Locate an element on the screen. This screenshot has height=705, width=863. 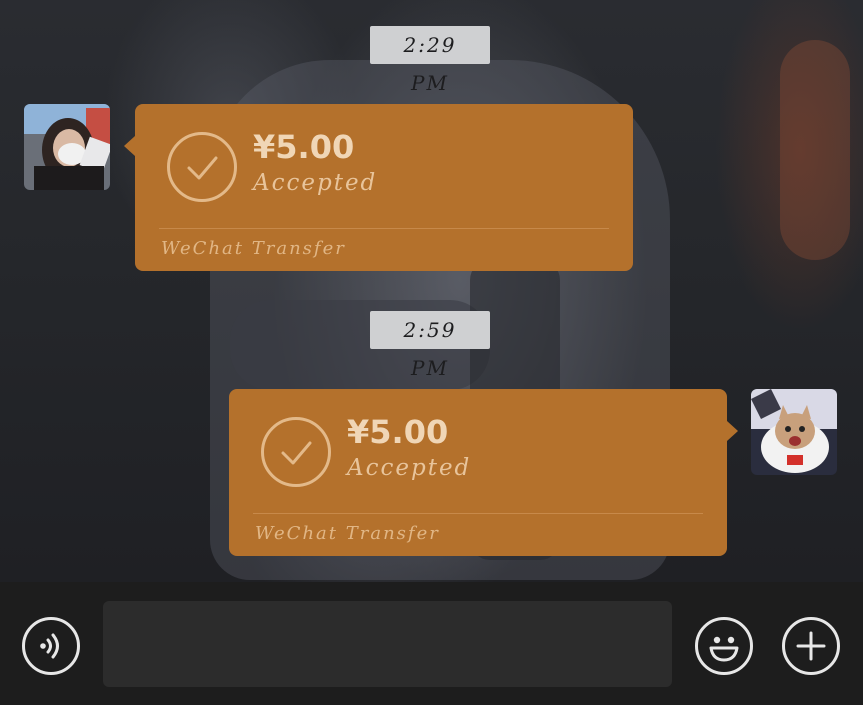
contact-avatar-image is located at coordinates (67, 147).